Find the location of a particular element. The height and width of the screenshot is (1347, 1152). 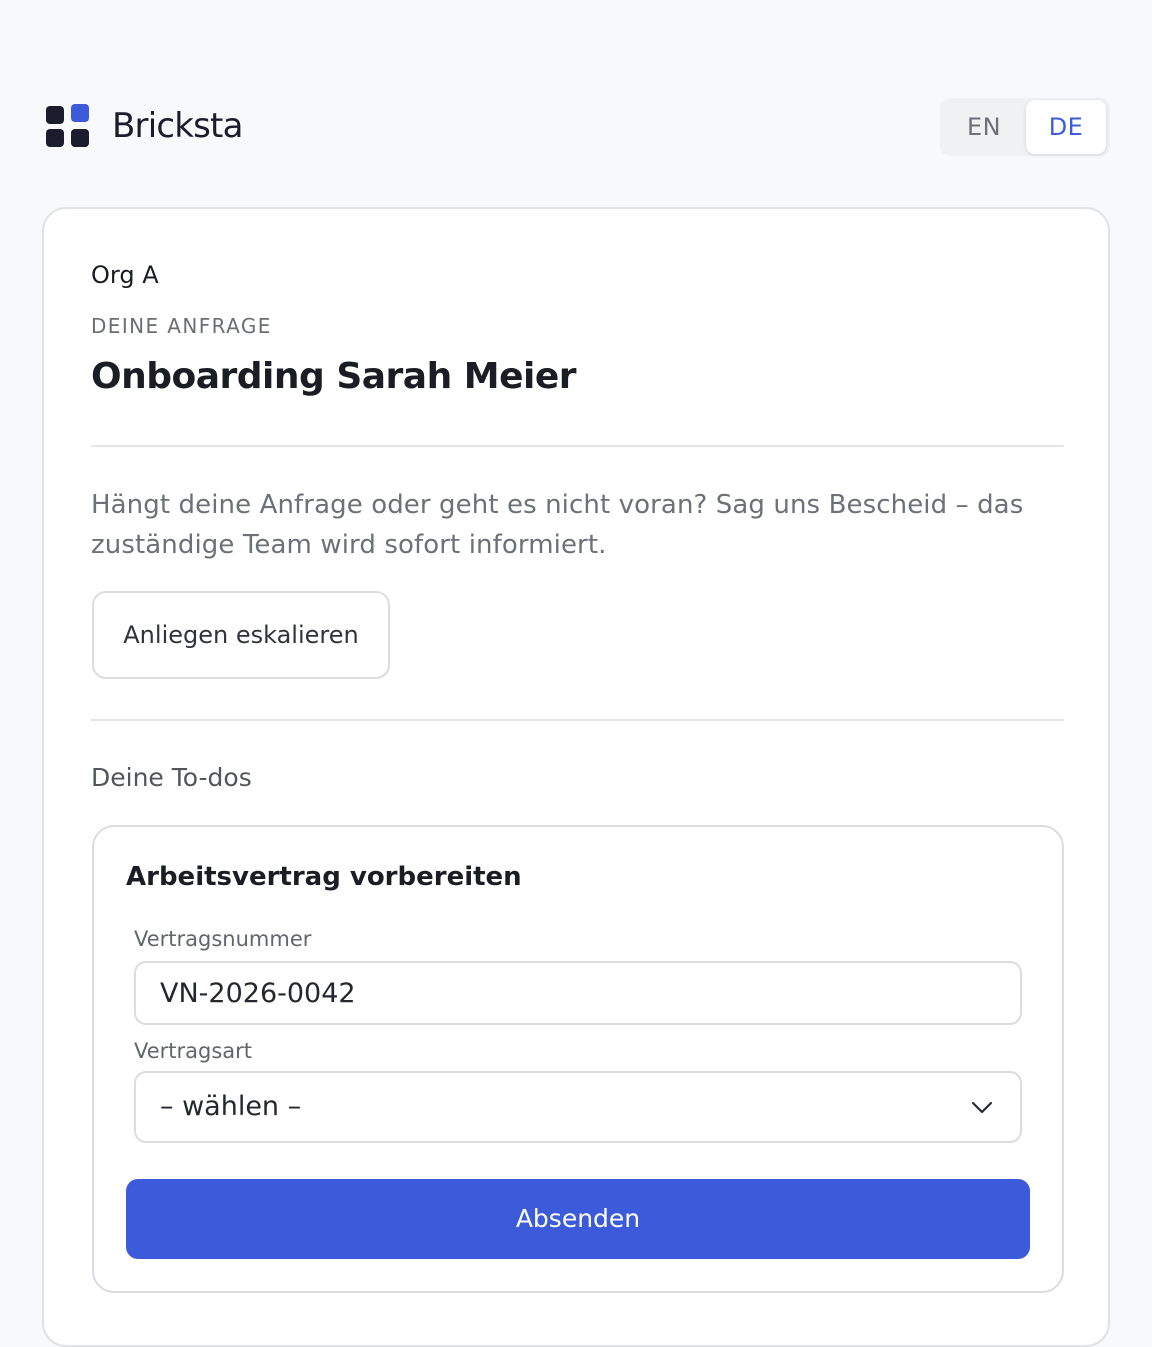

language-option-de: DE is located at coordinates (1066, 127).